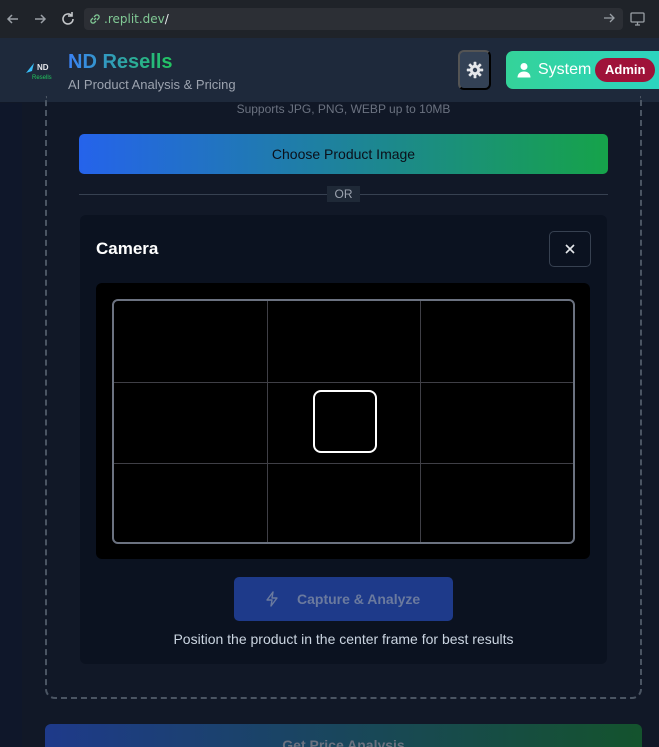  What do you see at coordinates (609, 19) in the screenshot?
I see `go-arrow-icon` at bounding box center [609, 19].